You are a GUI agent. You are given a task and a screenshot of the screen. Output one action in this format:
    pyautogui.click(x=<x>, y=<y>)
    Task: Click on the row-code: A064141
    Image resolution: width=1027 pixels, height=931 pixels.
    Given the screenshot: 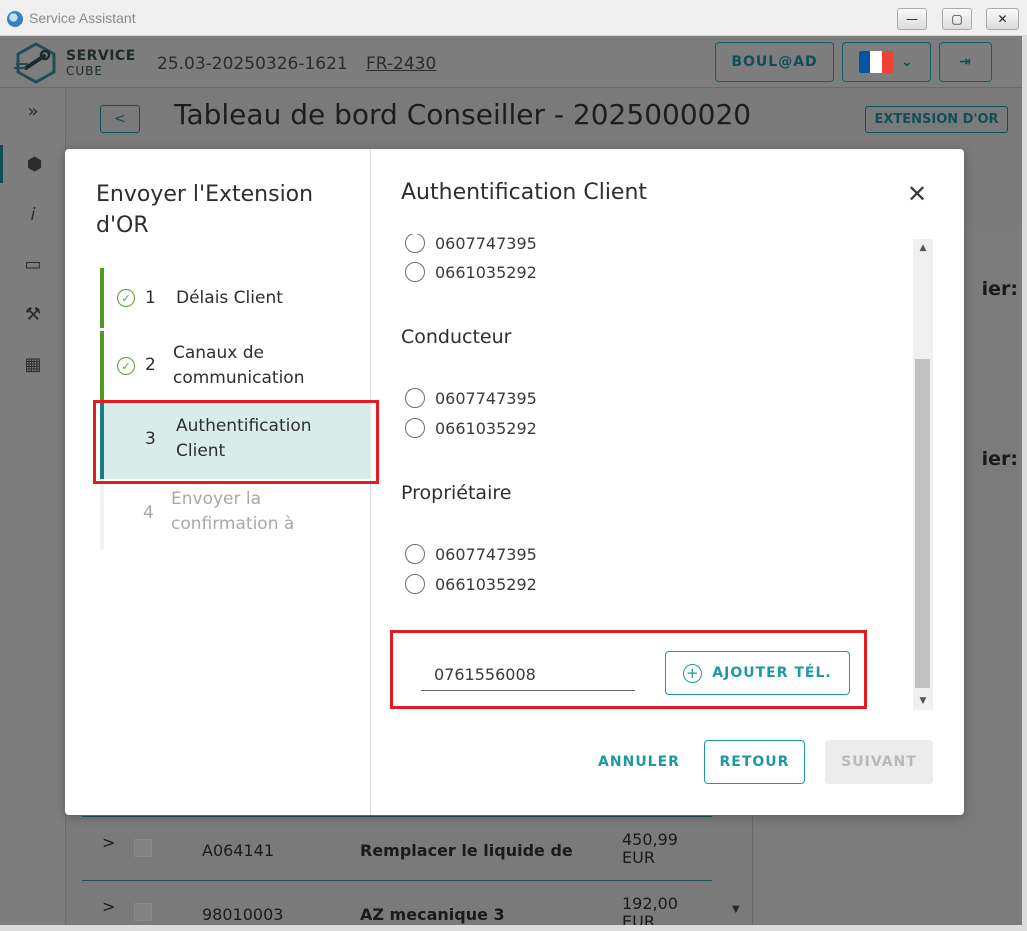 What is the action you would take?
    pyautogui.click(x=238, y=850)
    